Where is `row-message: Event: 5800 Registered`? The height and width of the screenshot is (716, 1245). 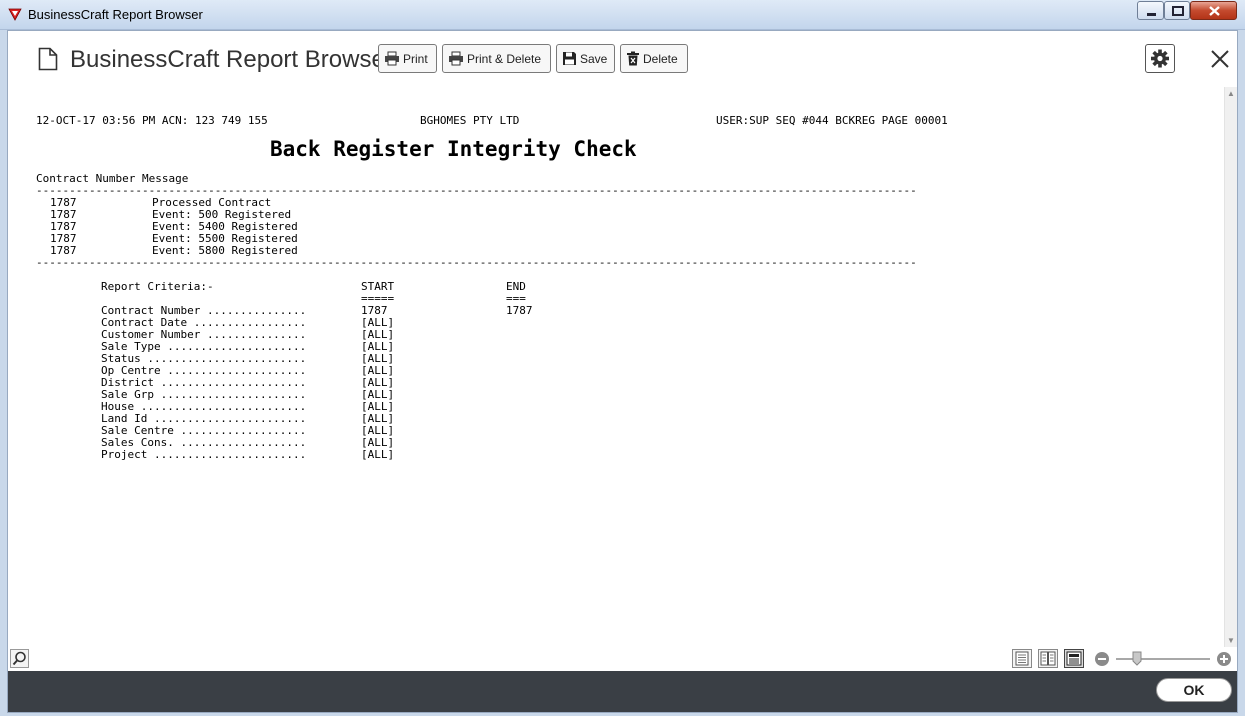
row-message: Event: 5800 Registered is located at coordinates (225, 250).